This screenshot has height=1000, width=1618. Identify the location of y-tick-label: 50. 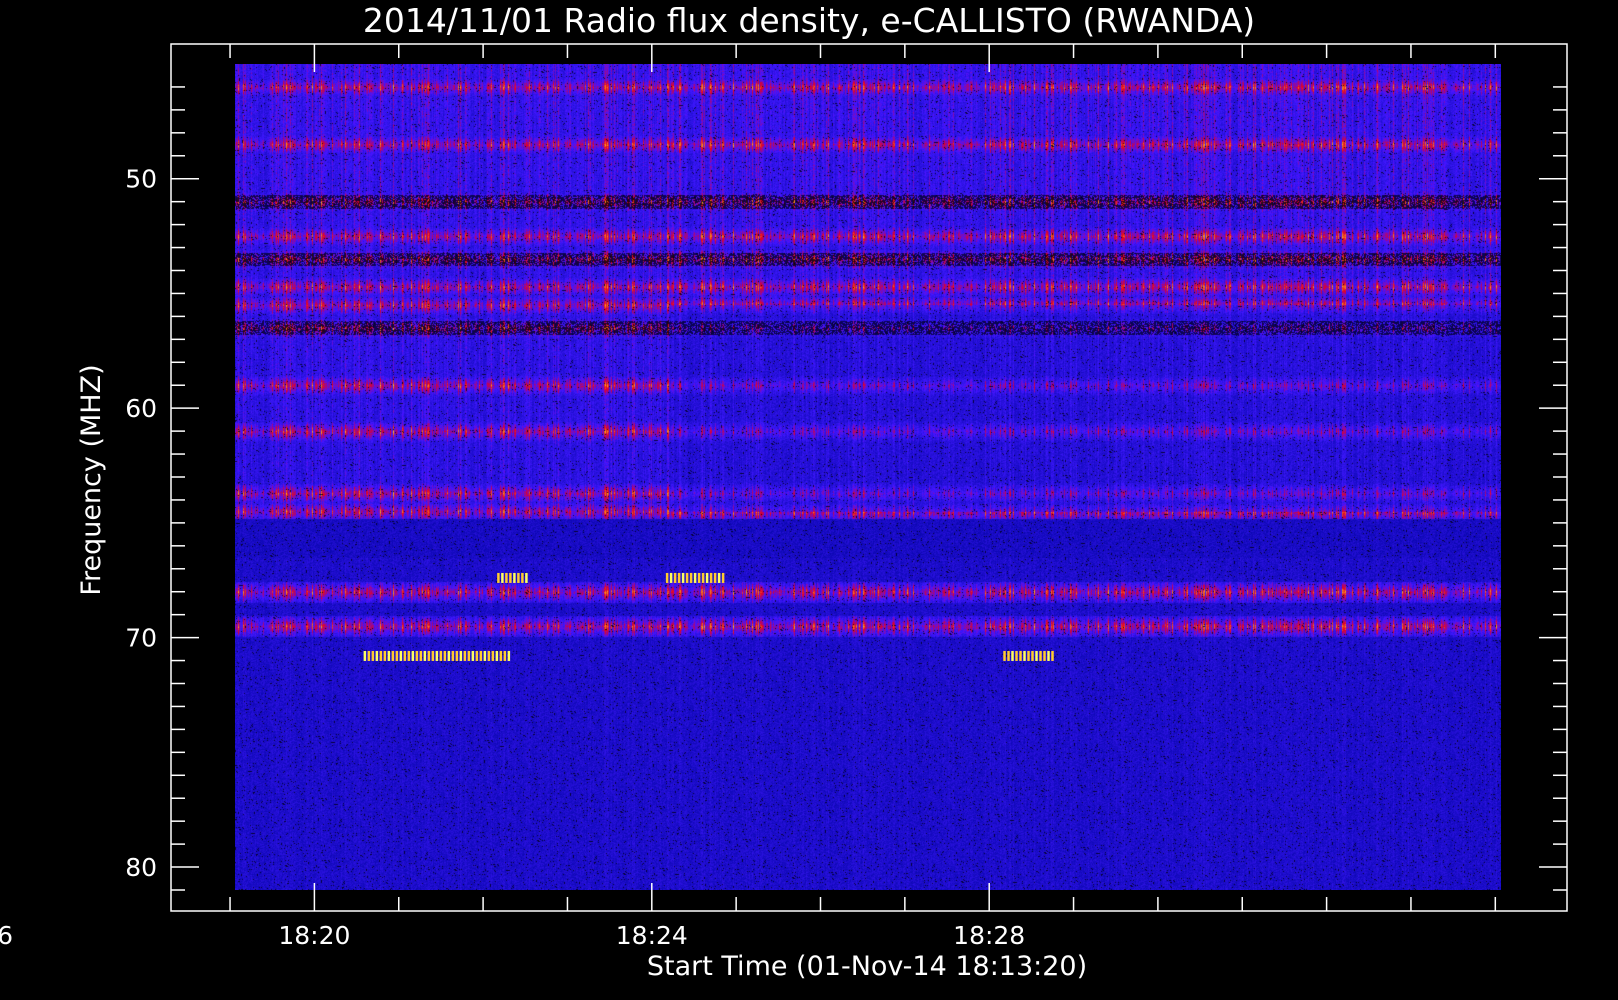
(141, 179).